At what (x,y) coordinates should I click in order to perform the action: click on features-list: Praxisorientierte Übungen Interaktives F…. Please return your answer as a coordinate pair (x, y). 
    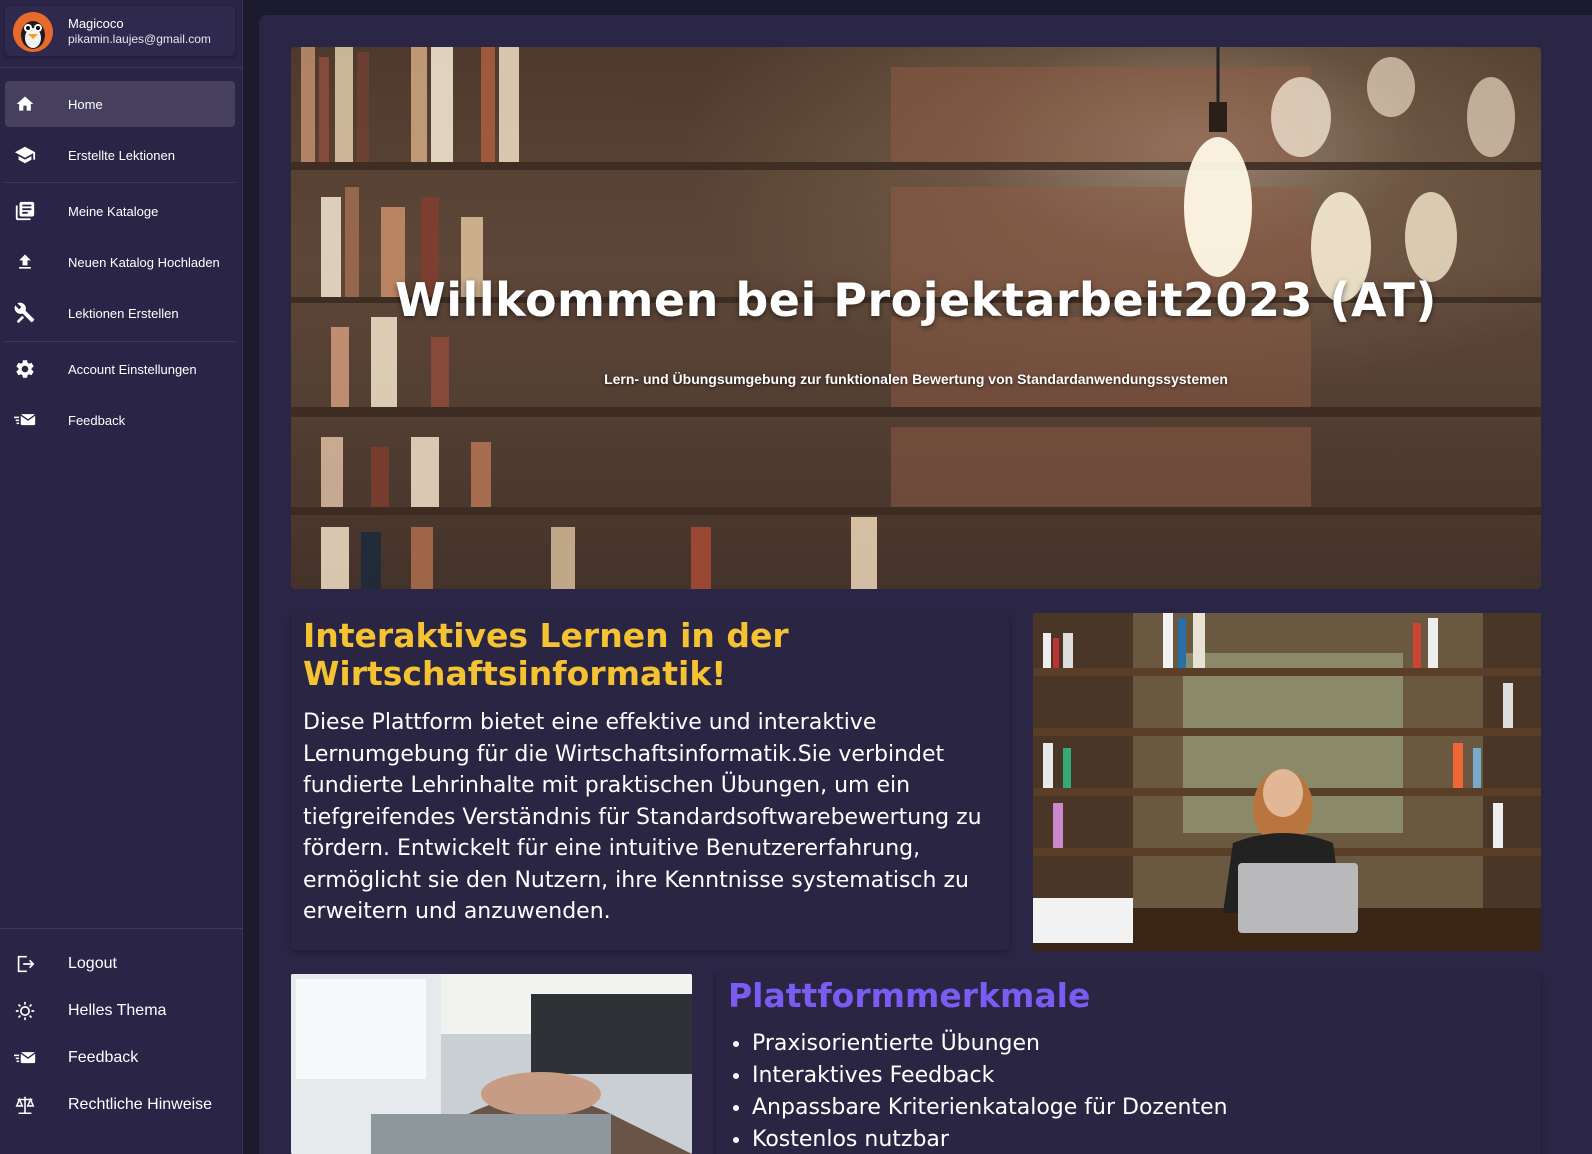
    Looking at the image, I should click on (990, 1091).